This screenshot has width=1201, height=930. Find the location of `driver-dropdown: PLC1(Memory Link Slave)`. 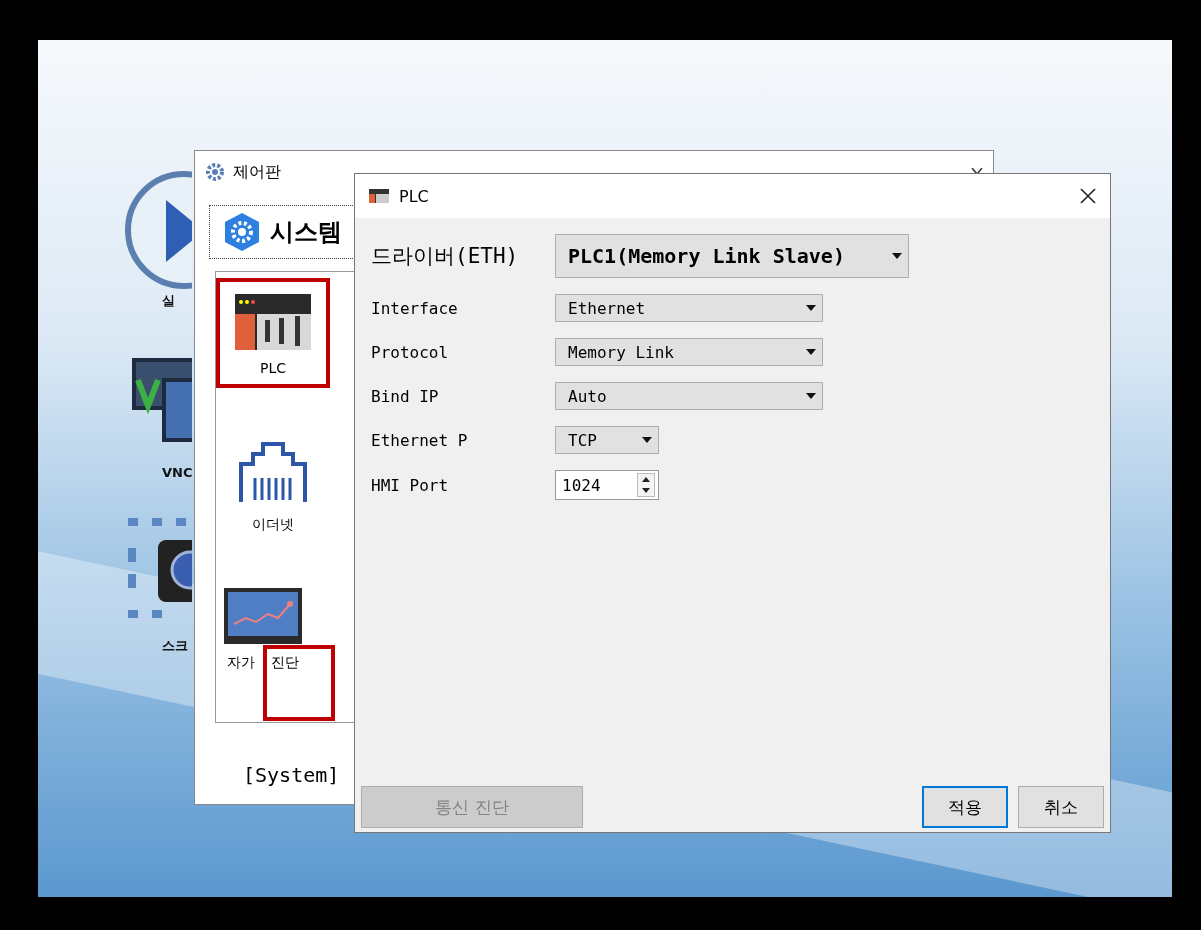

driver-dropdown: PLC1(Memory Link Slave) is located at coordinates (732, 256).